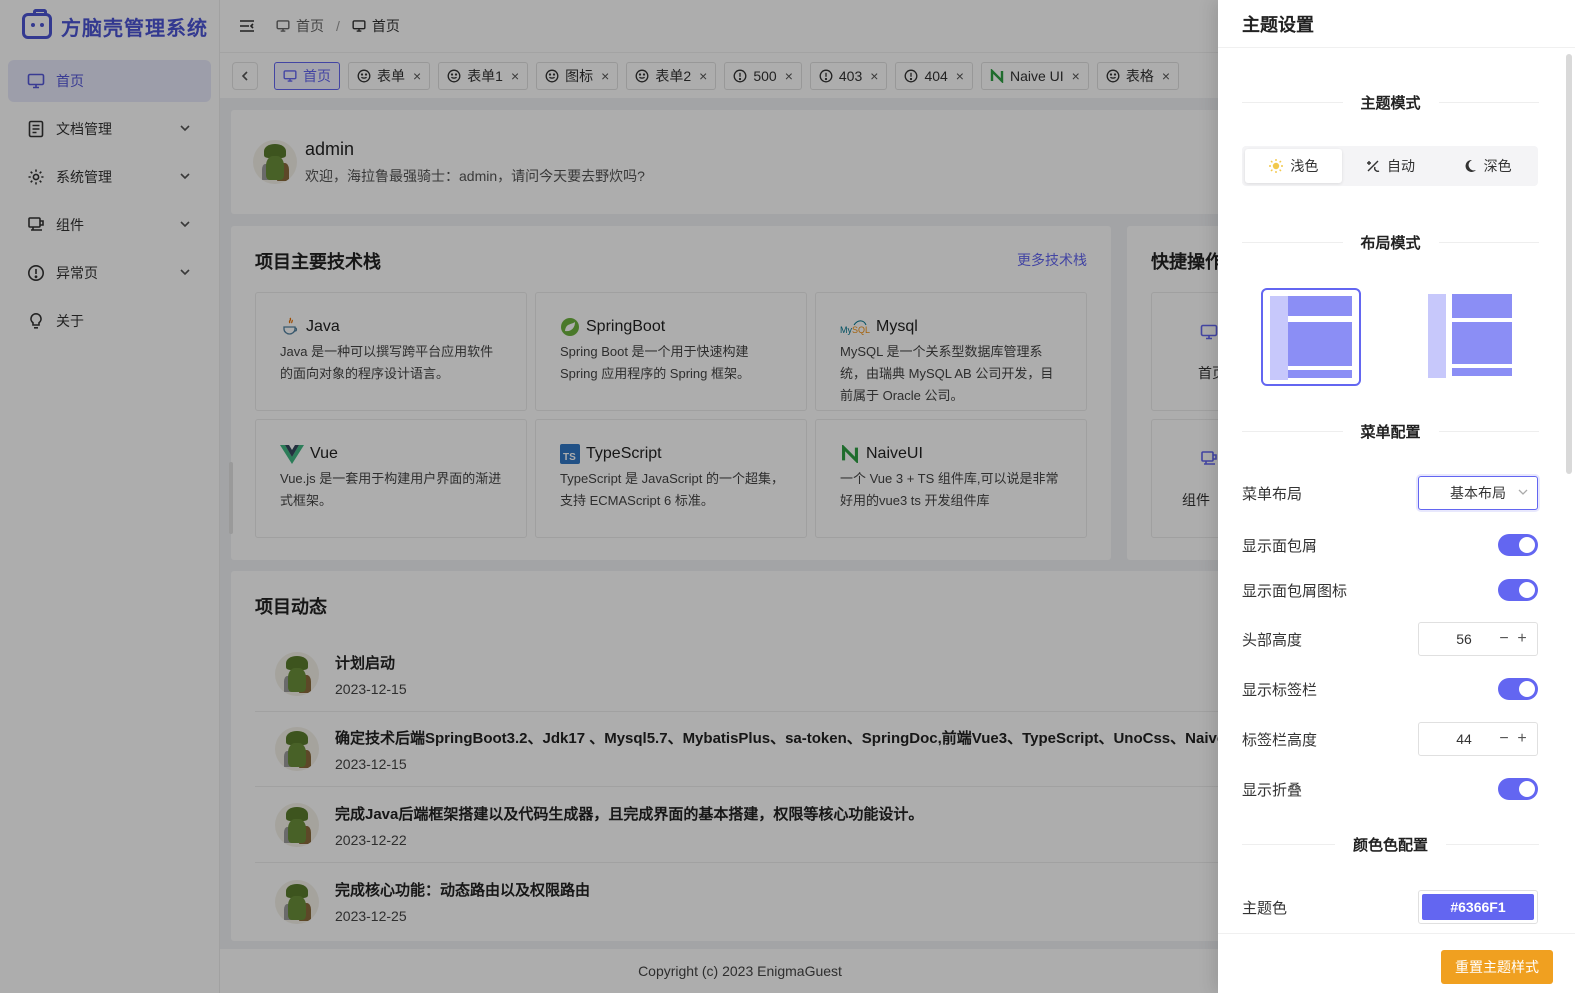 Image resolution: width=1575 pixels, height=993 pixels. Describe the element at coordinates (231, 498) in the screenshot. I see `page-scrollbar` at that location.